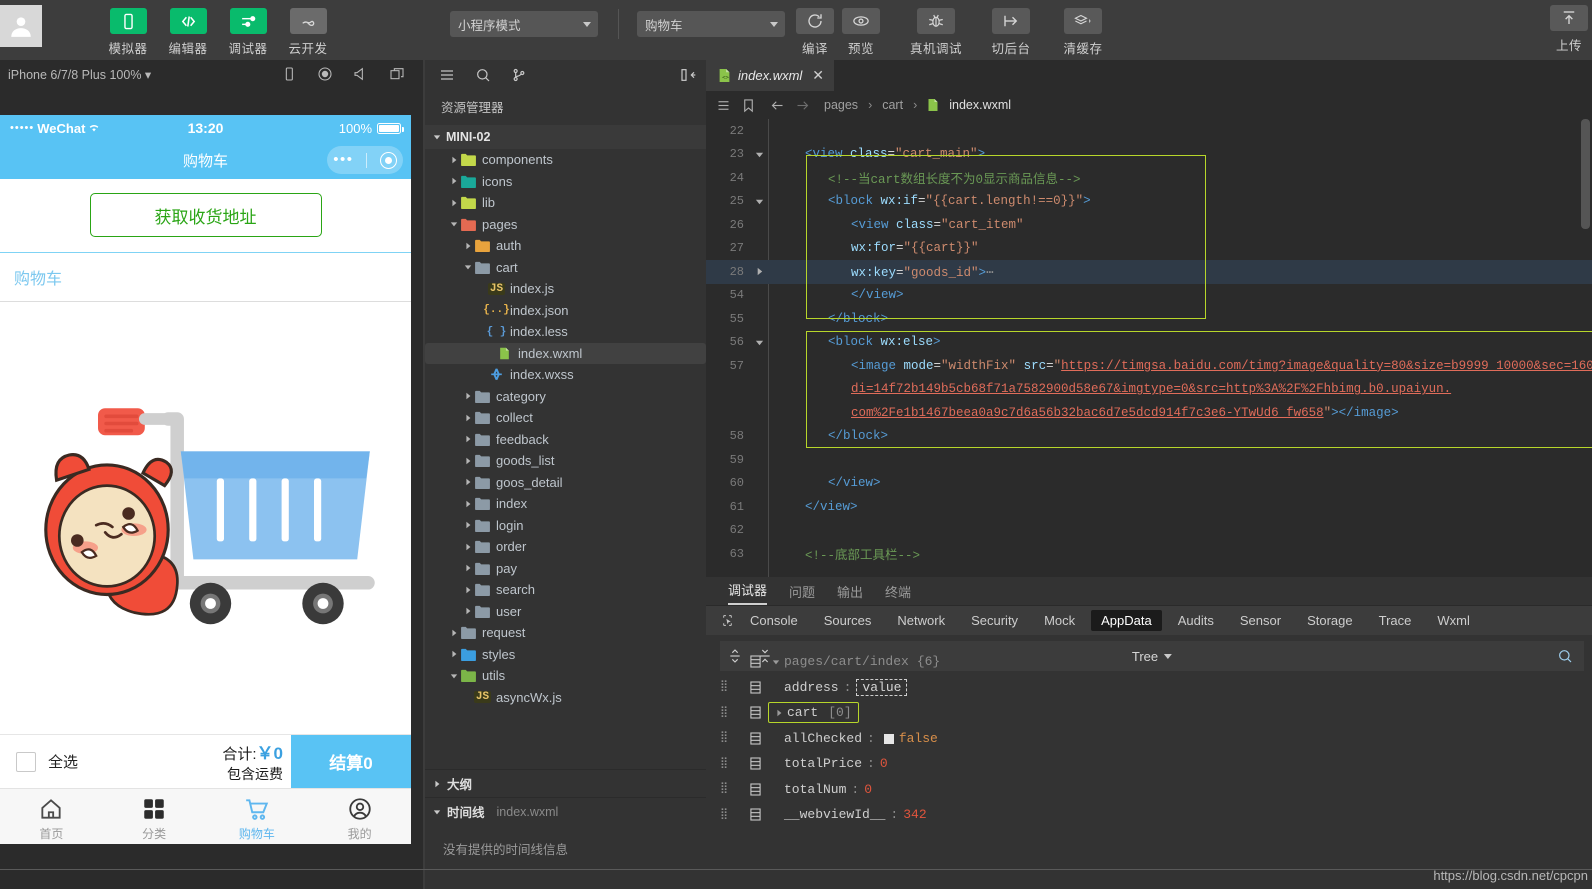 The image size is (1592, 889). What do you see at coordinates (748, 105) in the screenshot?
I see `bookmark-icon` at bounding box center [748, 105].